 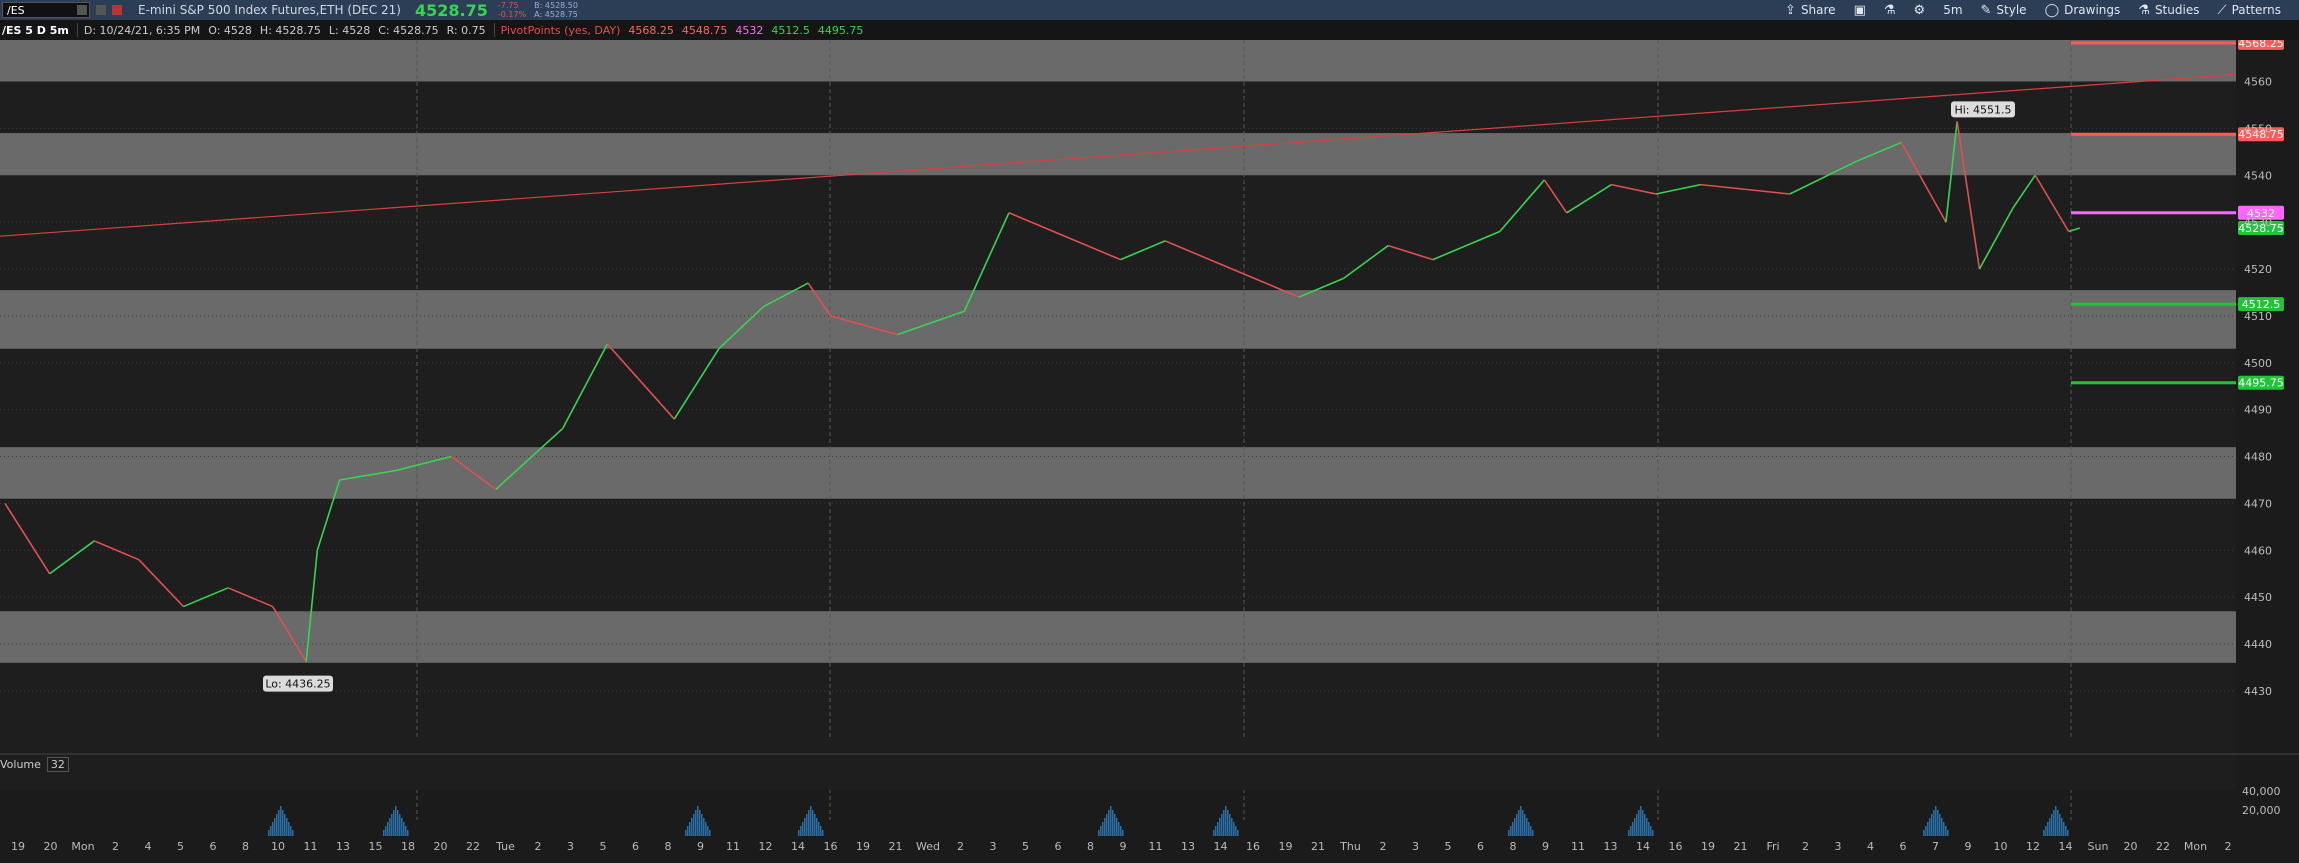 I want to click on price-axis-label: 4430, so click(x=2258, y=691).